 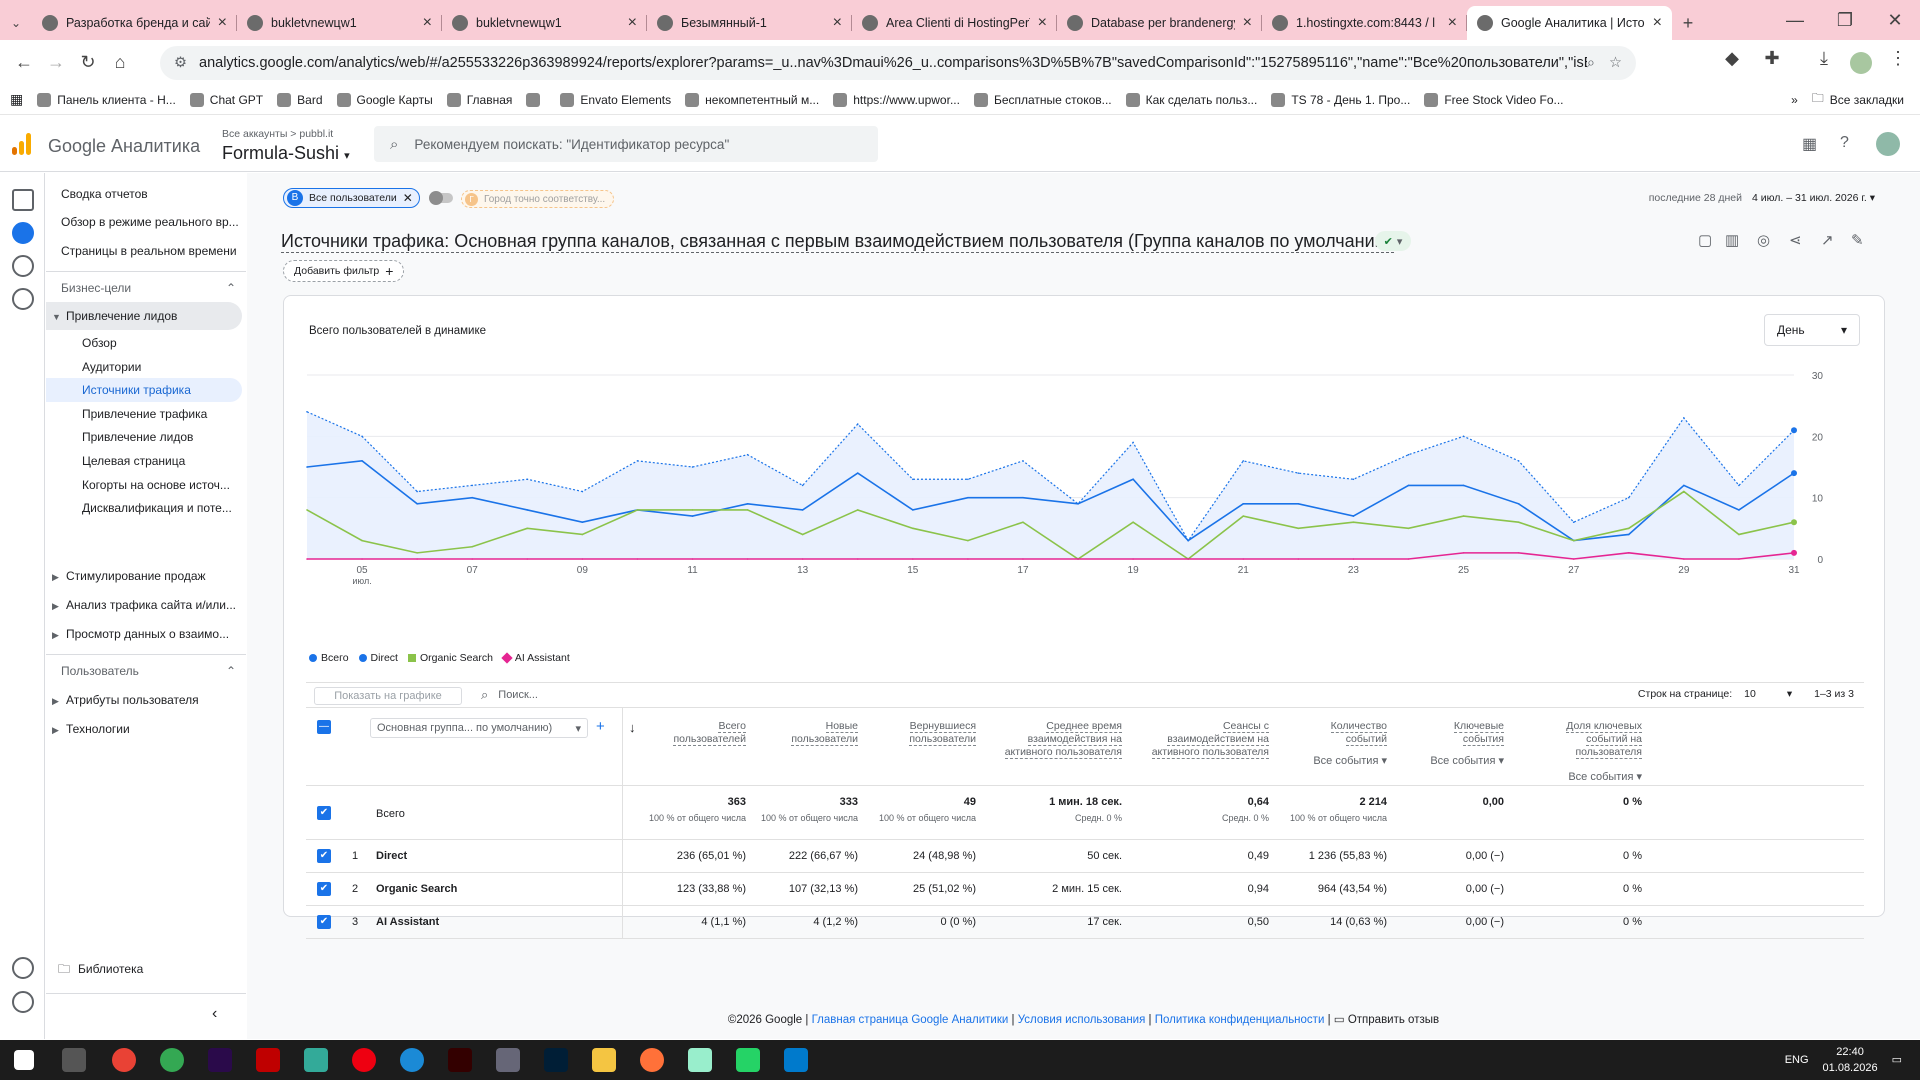 I want to click on dimension-select: Основная группа... по умолчанию) ▾, so click(x=479, y=728).